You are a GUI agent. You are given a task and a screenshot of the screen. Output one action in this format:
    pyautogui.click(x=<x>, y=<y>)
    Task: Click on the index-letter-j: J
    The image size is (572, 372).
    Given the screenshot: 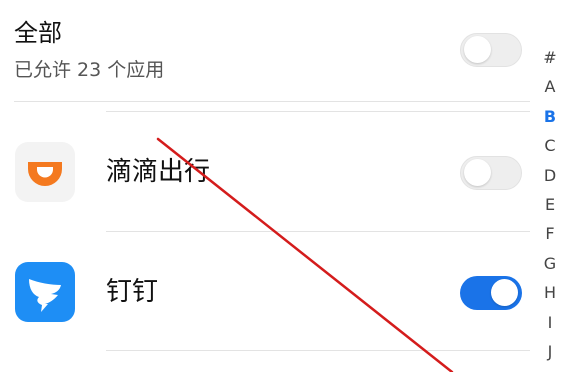 What is the action you would take?
    pyautogui.click(x=550, y=351)
    